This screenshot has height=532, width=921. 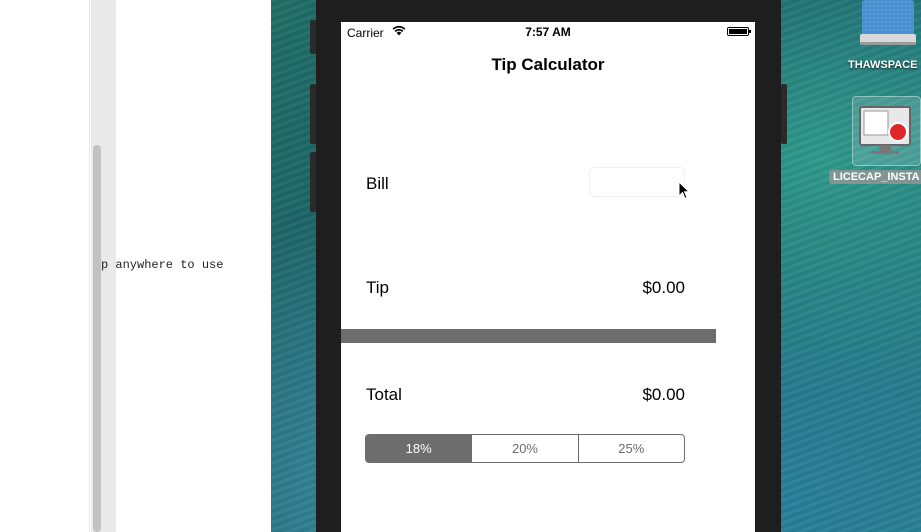 I want to click on page-title: Tip Calculator, so click(x=548, y=64).